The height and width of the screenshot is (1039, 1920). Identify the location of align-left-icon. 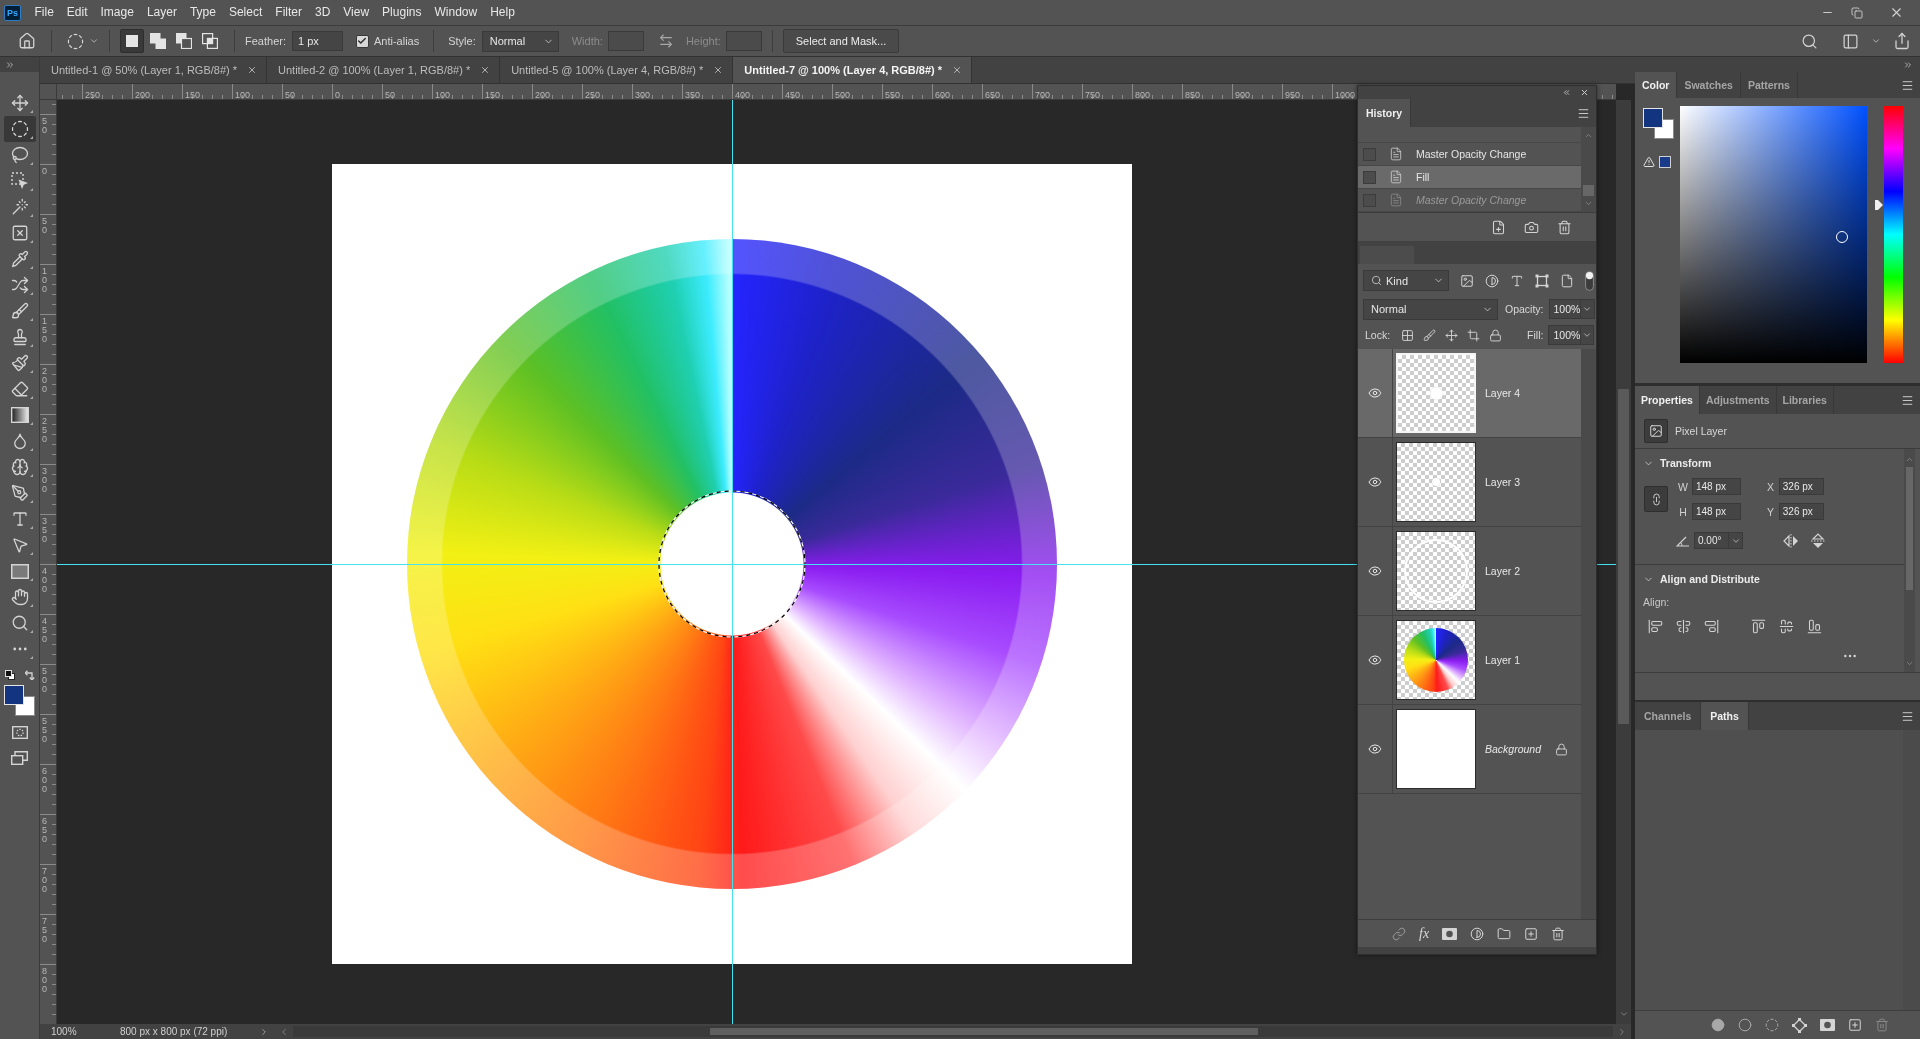
(1655, 626).